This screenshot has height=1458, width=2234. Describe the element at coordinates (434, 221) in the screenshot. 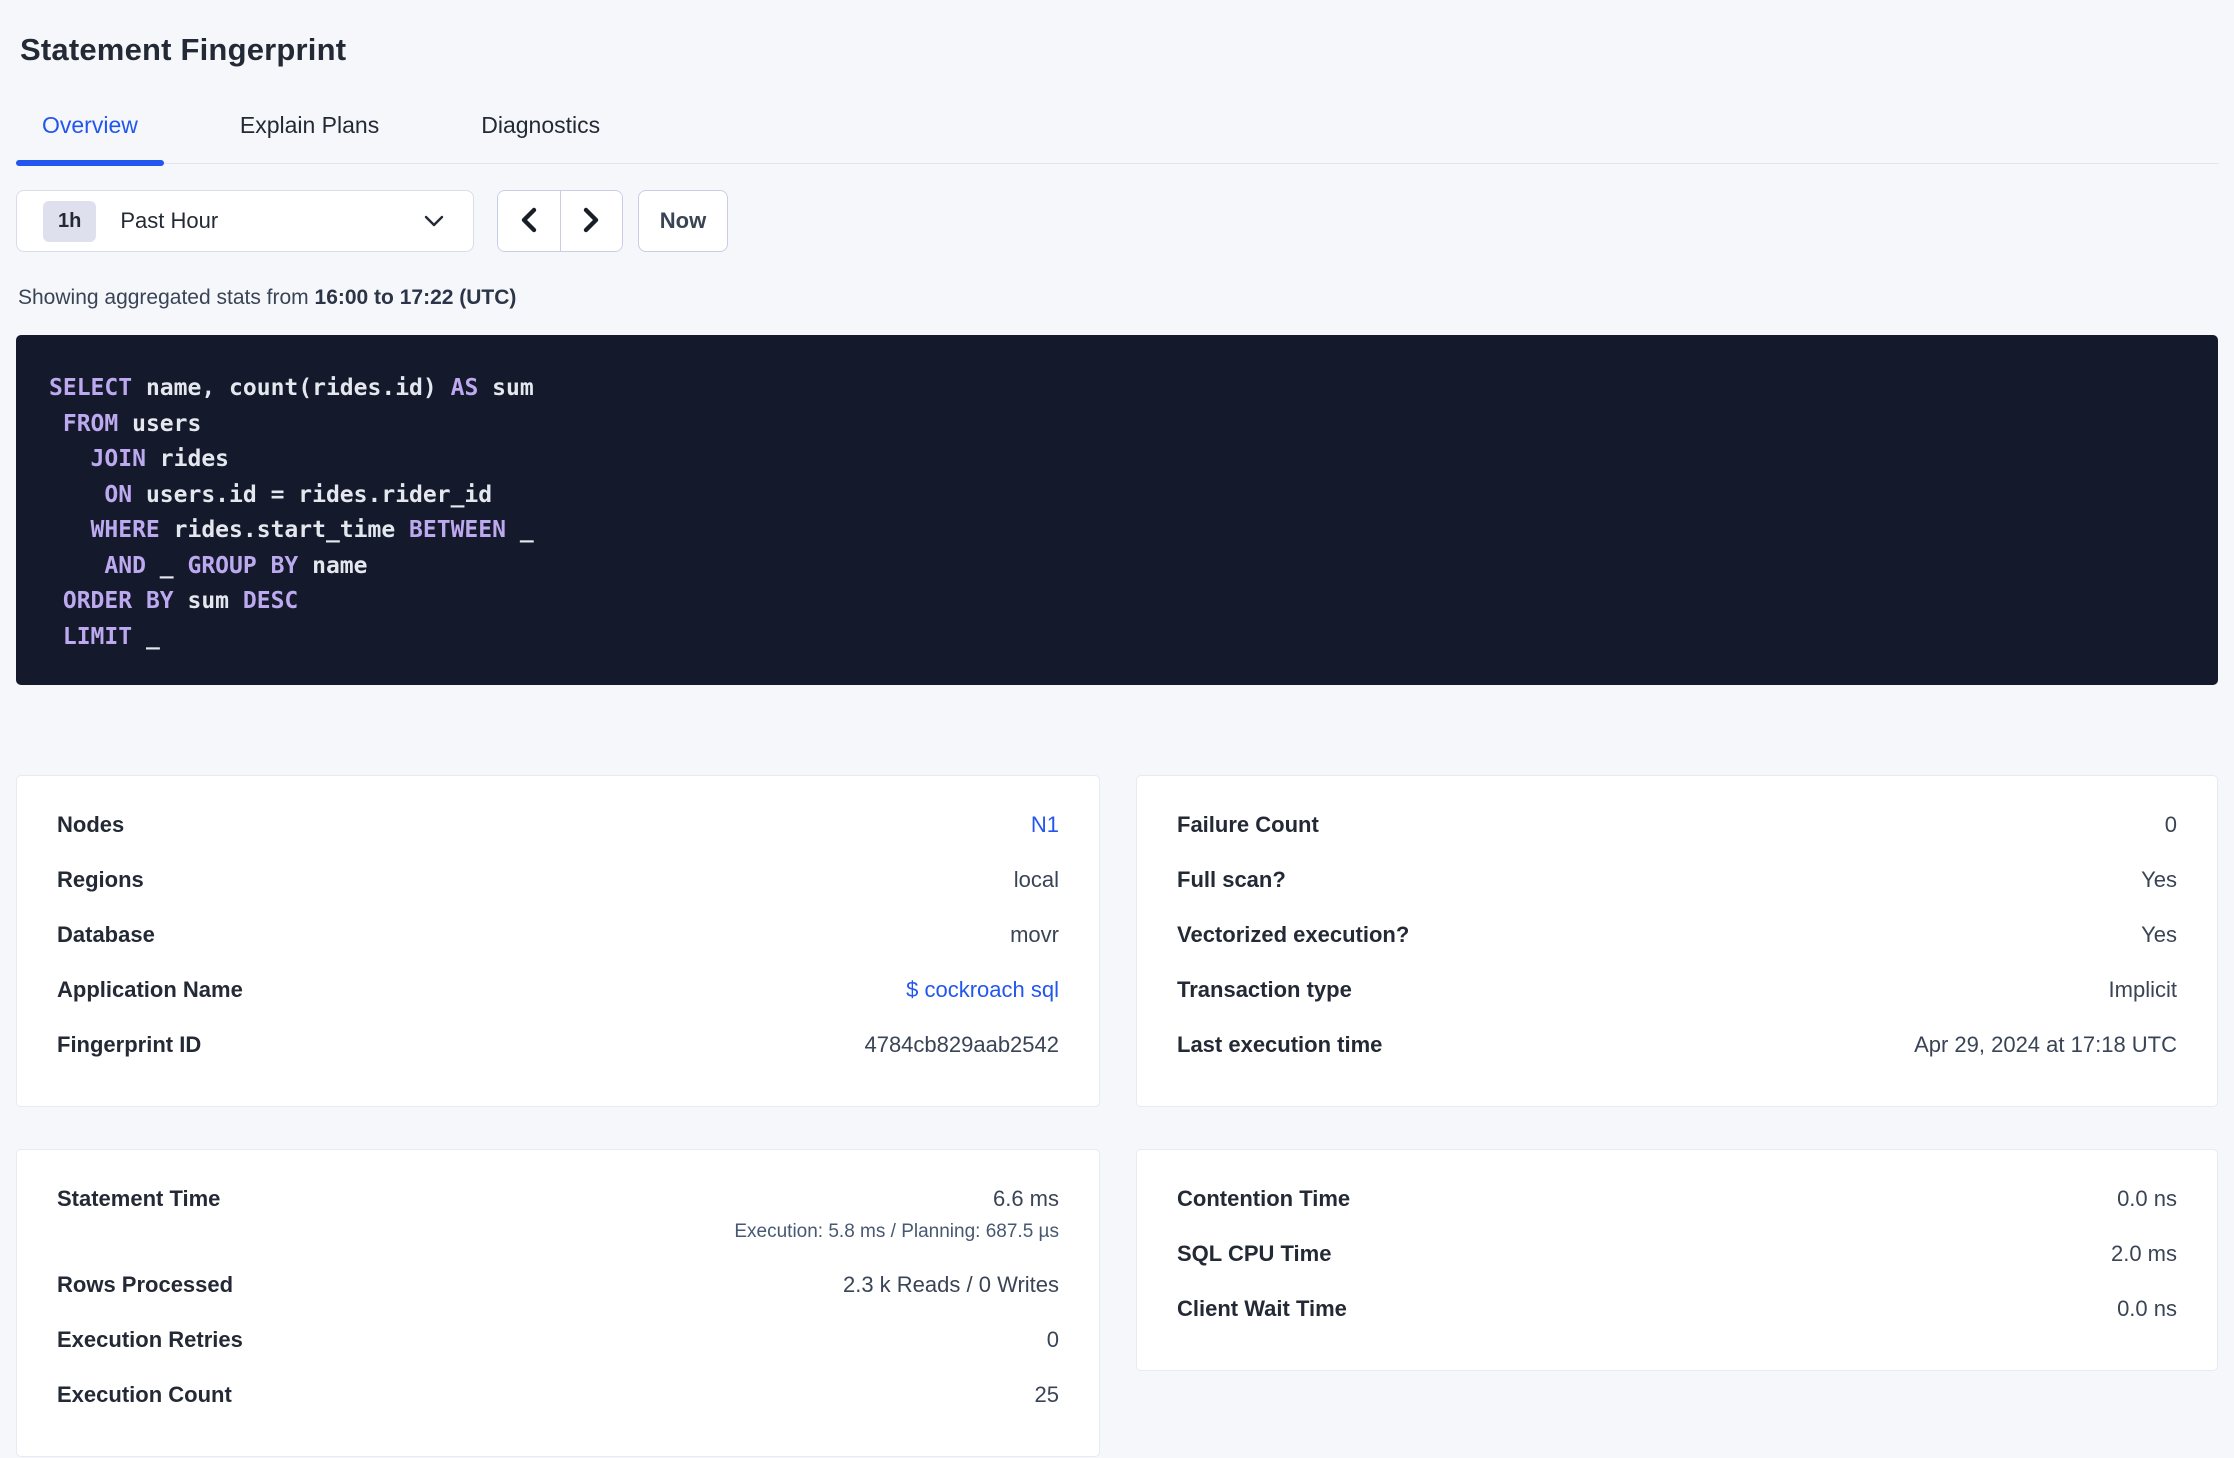

I see `chevron-down-icon` at that location.